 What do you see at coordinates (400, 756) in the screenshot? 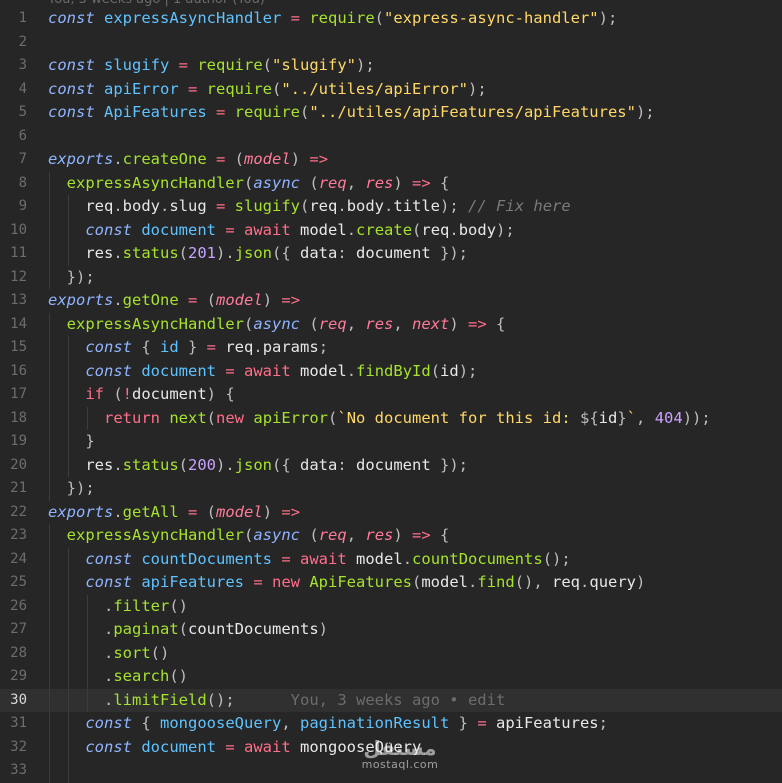
I see `watermark-logo: مستقل mostaql.com` at bounding box center [400, 756].